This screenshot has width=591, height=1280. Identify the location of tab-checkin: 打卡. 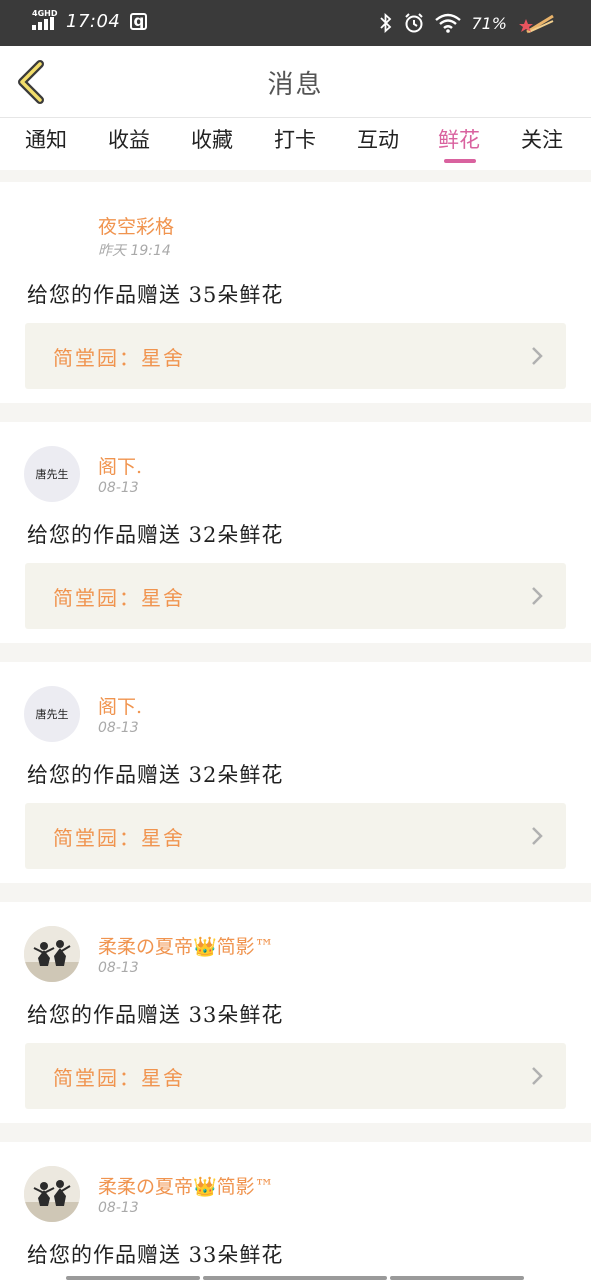
(295, 139).